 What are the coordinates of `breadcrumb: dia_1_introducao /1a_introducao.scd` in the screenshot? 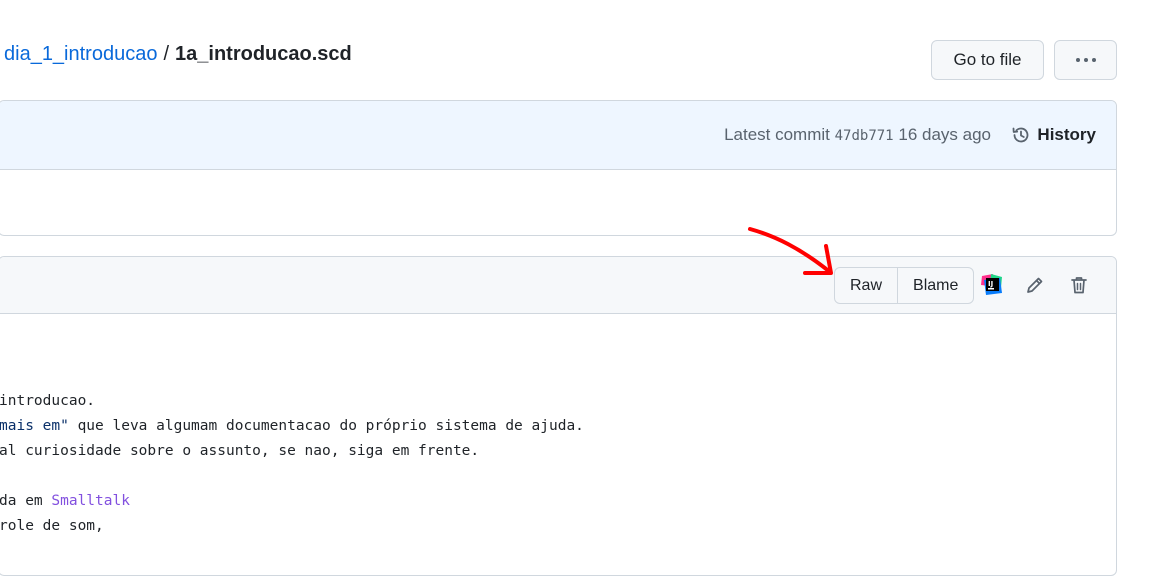 It's located at (178, 54).